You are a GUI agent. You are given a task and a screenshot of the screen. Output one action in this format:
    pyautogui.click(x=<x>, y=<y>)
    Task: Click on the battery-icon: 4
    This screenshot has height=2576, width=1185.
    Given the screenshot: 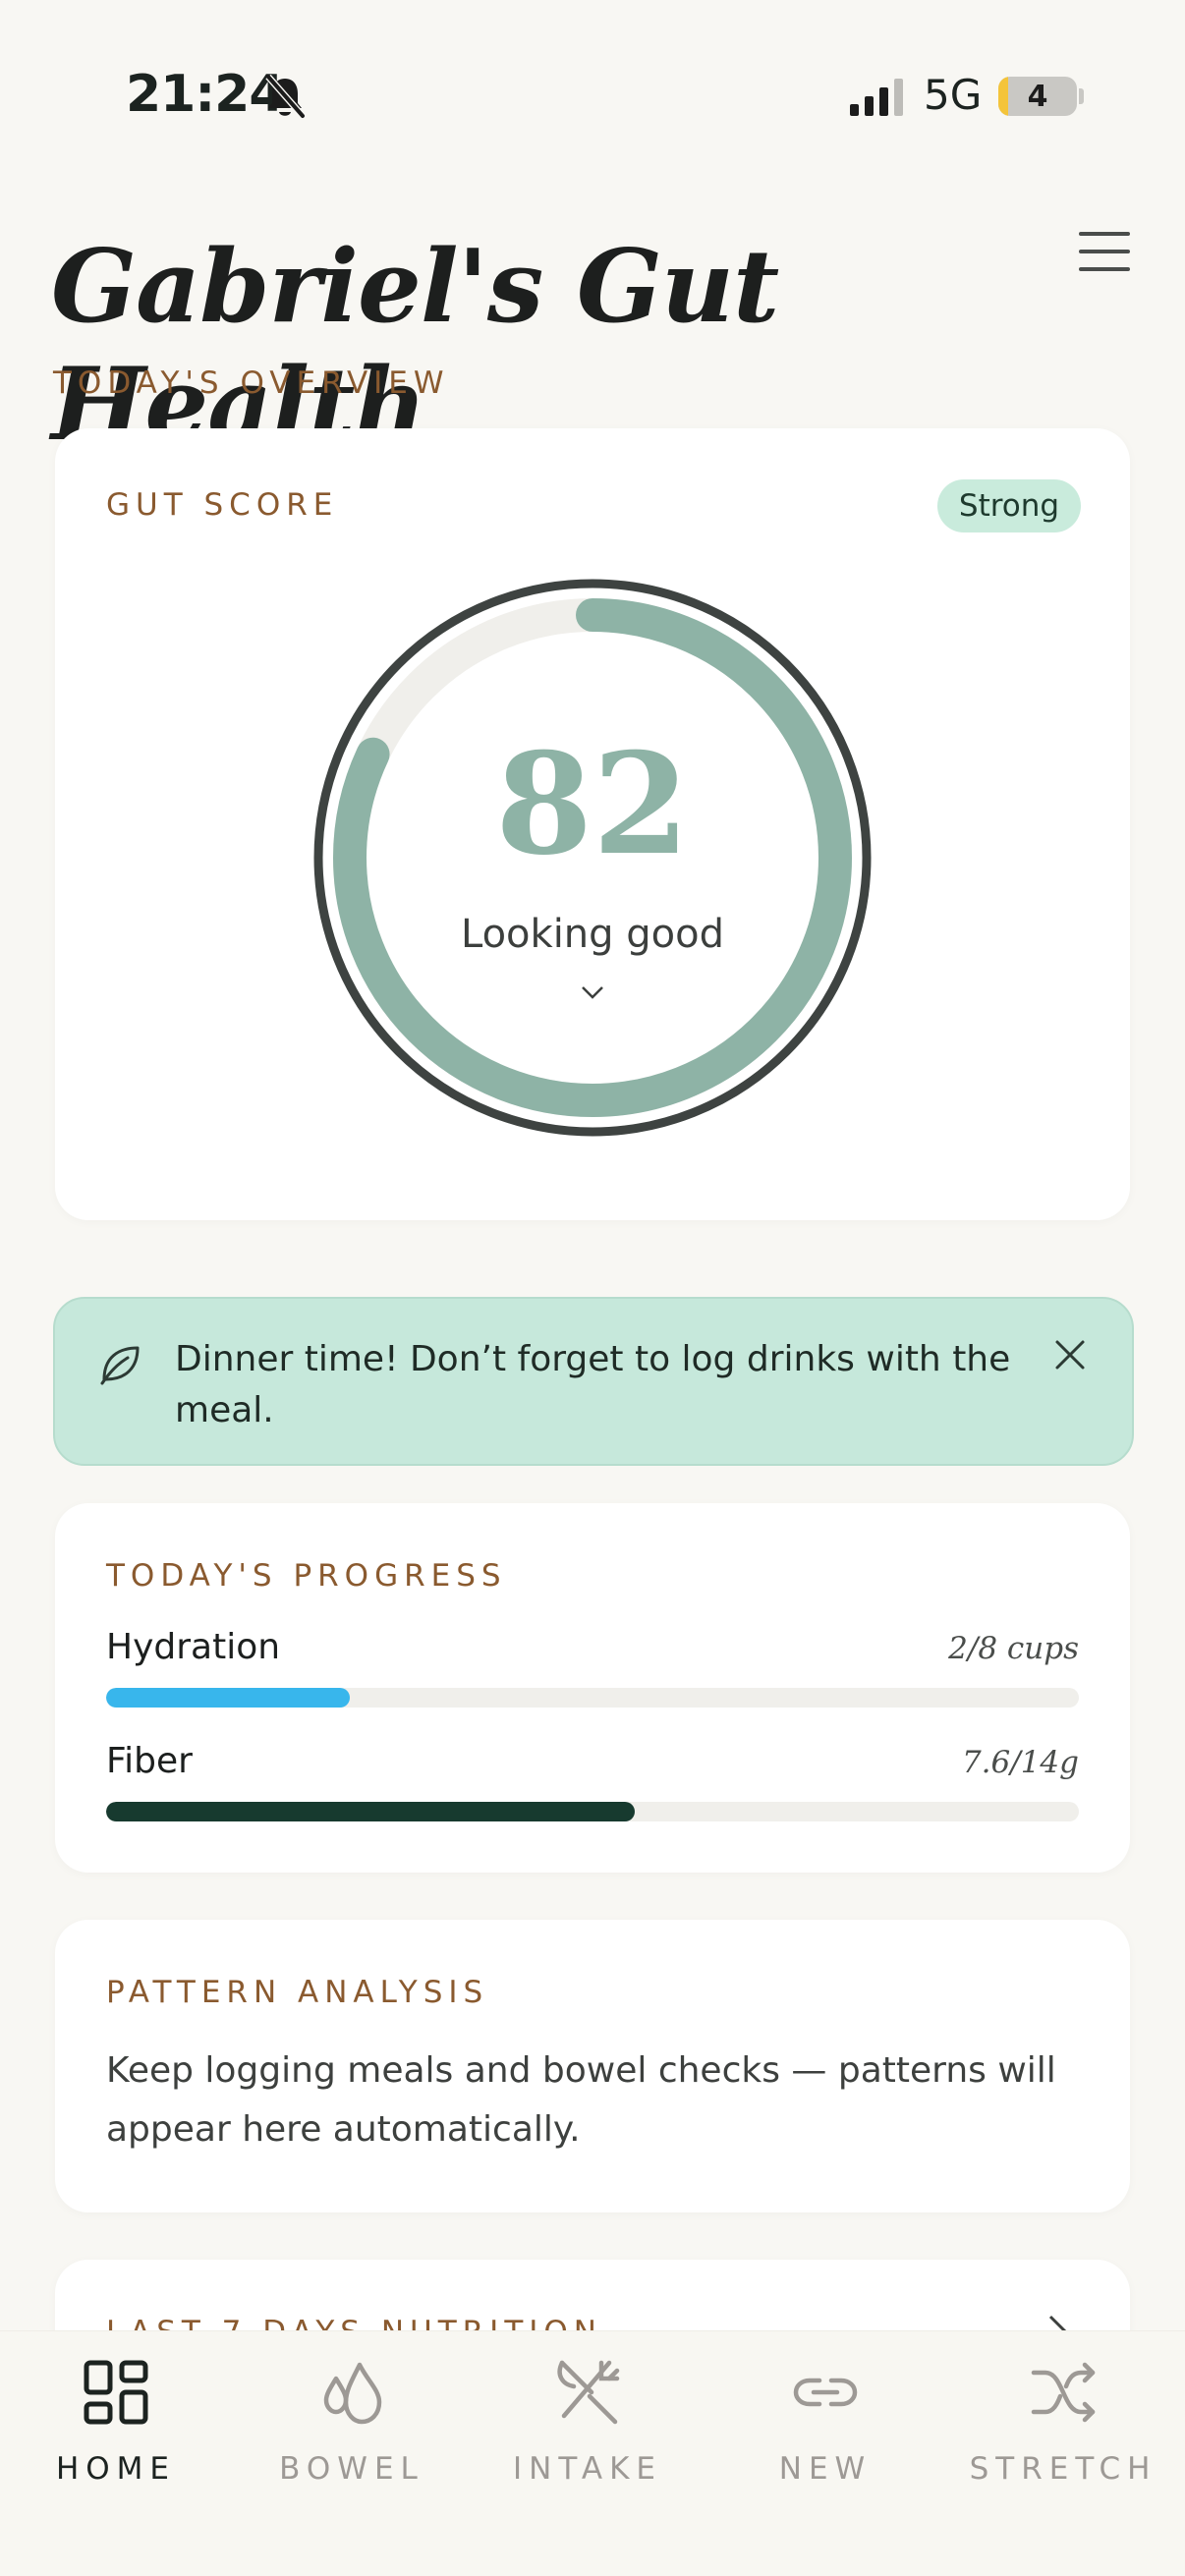 What is the action you would take?
    pyautogui.click(x=1038, y=96)
    